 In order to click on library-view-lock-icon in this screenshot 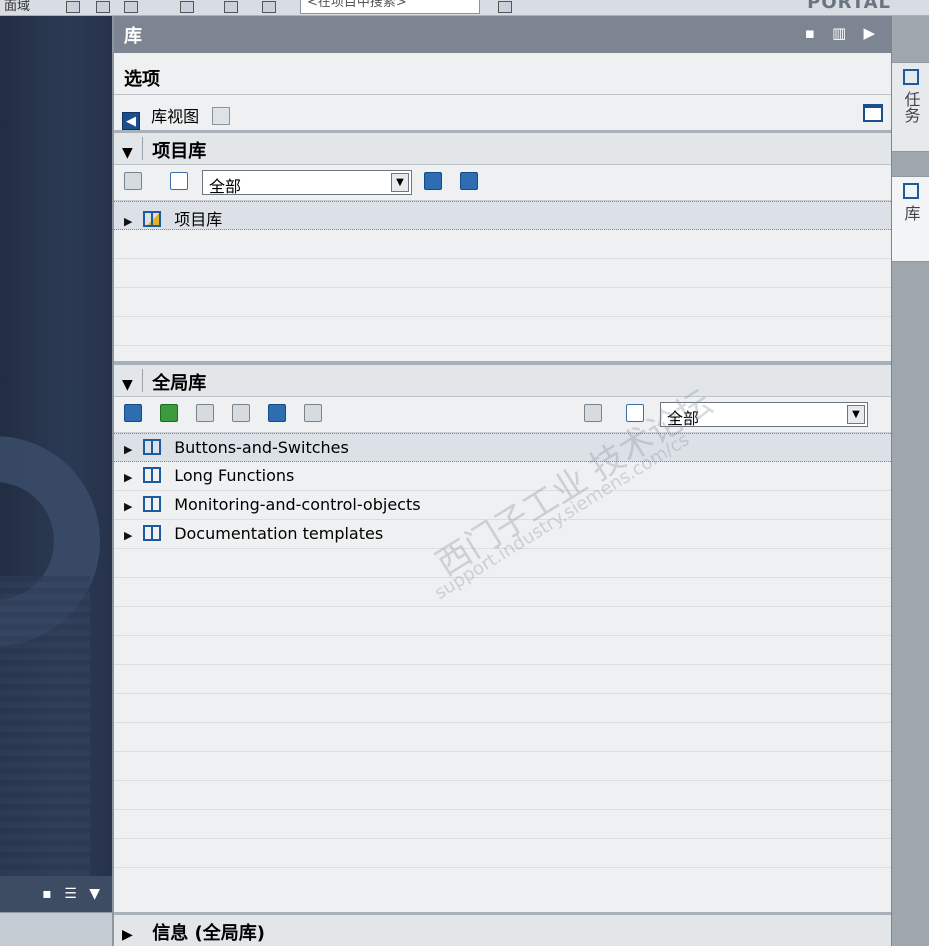, I will do `click(221, 116)`.